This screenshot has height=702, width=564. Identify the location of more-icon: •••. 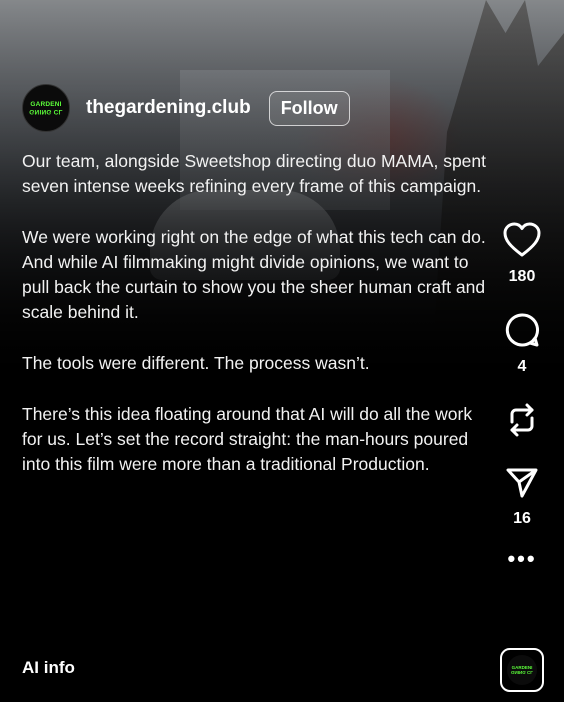
(522, 558).